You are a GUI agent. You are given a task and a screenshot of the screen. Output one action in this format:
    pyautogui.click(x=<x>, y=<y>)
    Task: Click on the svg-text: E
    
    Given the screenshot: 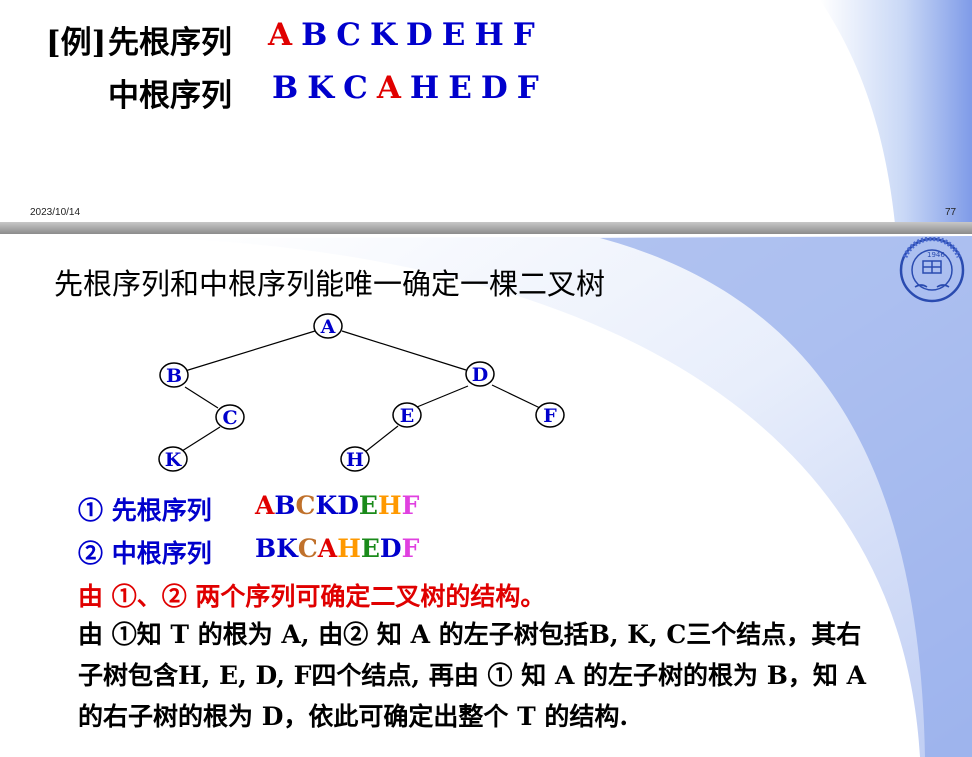 What is the action you would take?
    pyautogui.click(x=407, y=416)
    